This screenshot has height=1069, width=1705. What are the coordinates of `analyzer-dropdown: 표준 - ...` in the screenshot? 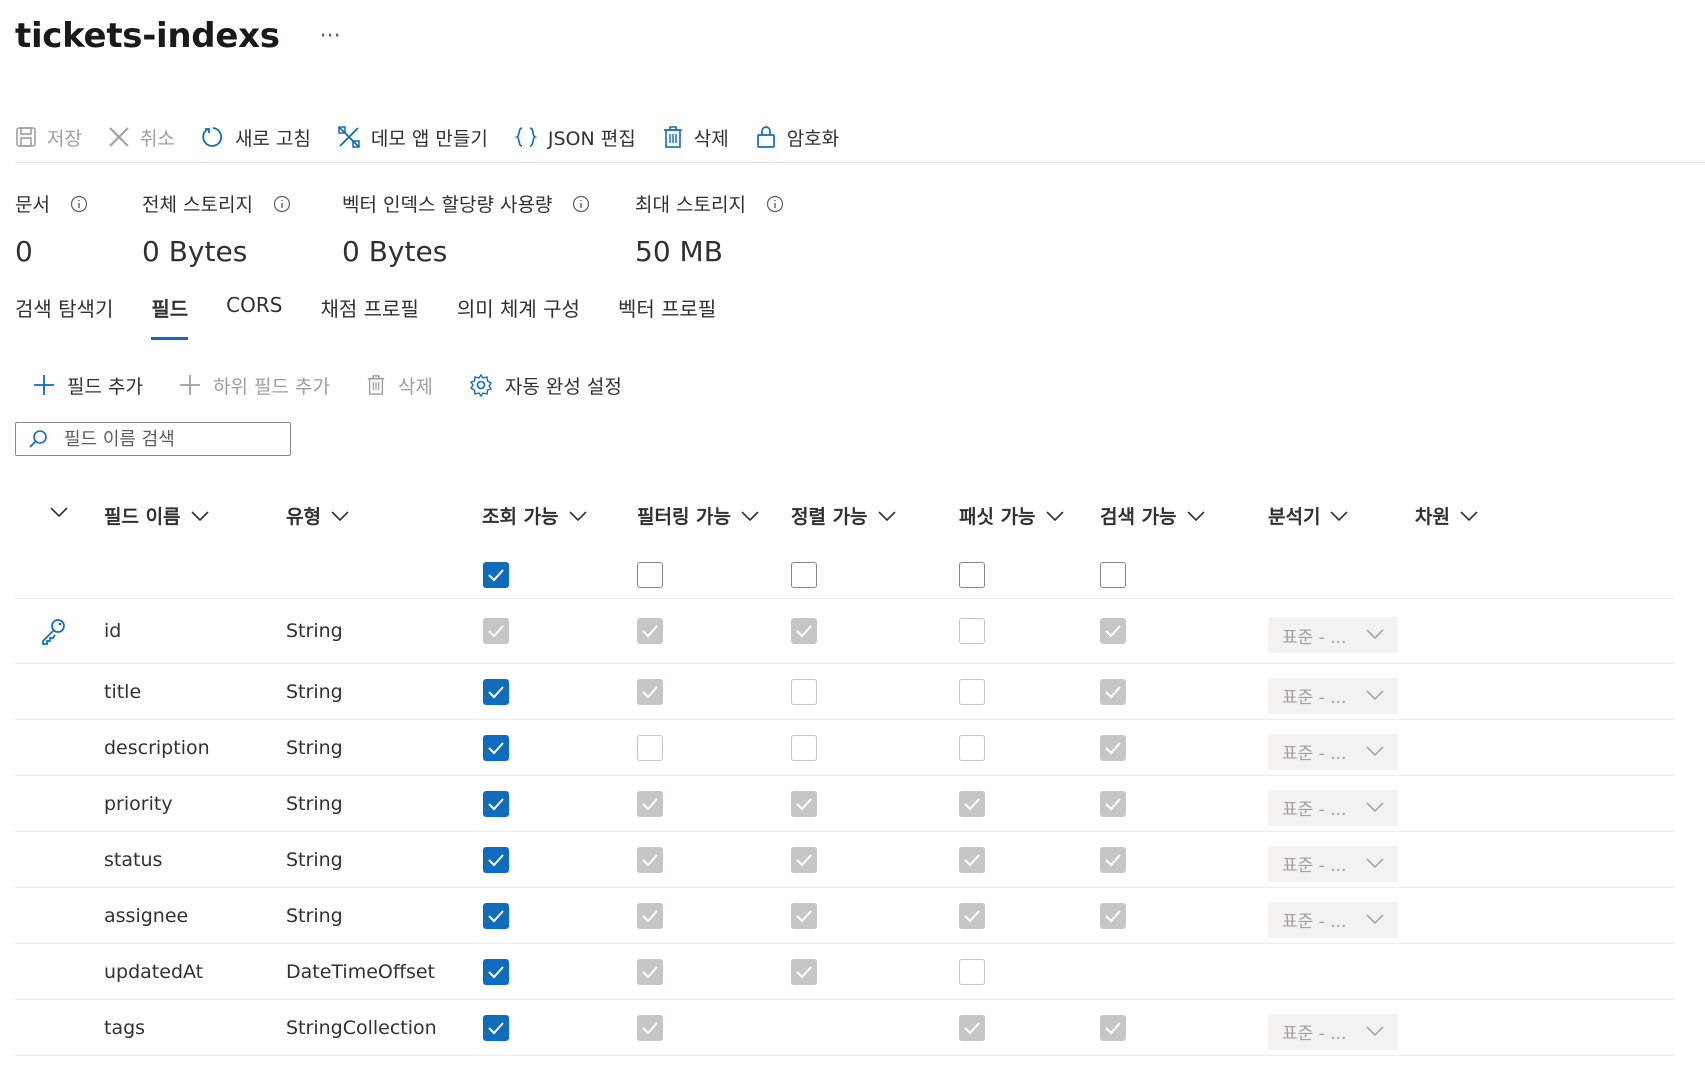 It's located at (1333, 695).